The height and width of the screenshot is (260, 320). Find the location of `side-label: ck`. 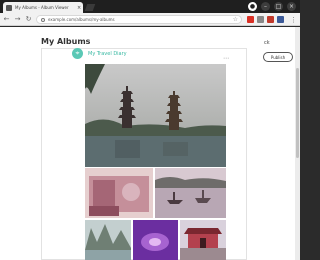

side-label: ck is located at coordinates (267, 43).